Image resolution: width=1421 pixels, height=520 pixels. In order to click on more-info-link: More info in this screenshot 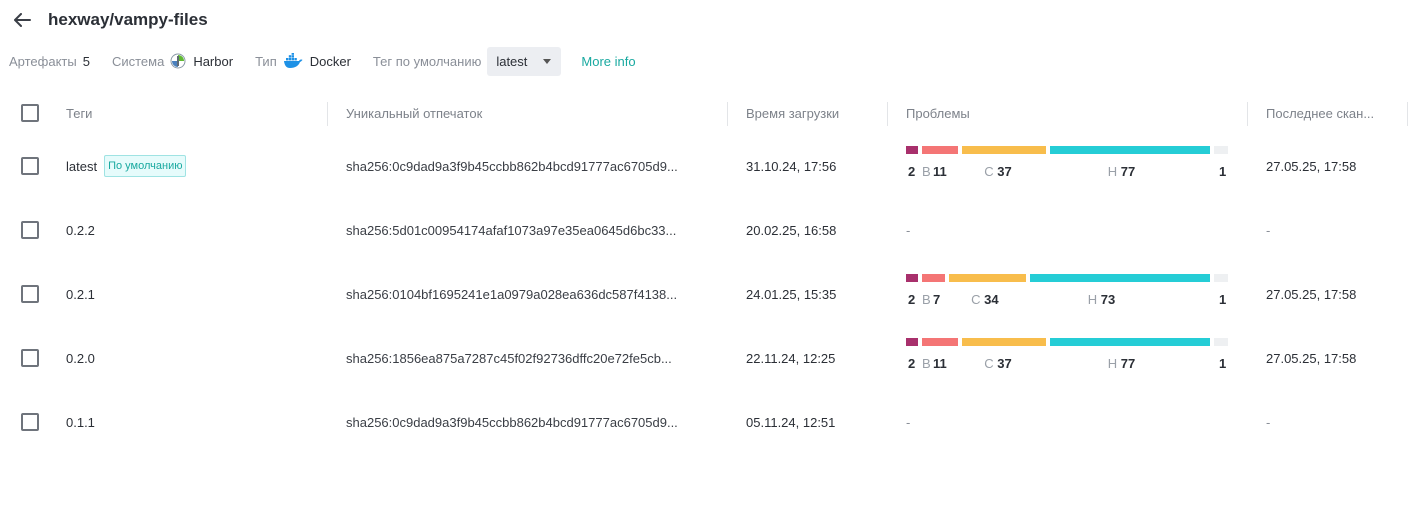, I will do `click(608, 61)`.